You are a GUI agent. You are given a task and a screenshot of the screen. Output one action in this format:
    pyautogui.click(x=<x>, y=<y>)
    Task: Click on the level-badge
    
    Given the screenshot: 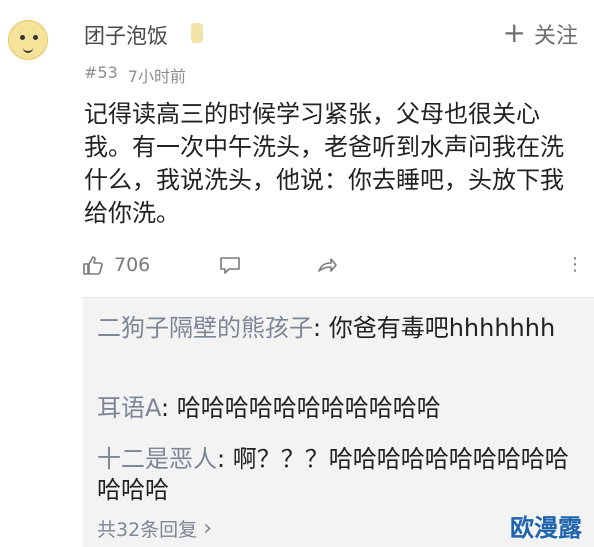 What is the action you would take?
    pyautogui.click(x=197, y=33)
    